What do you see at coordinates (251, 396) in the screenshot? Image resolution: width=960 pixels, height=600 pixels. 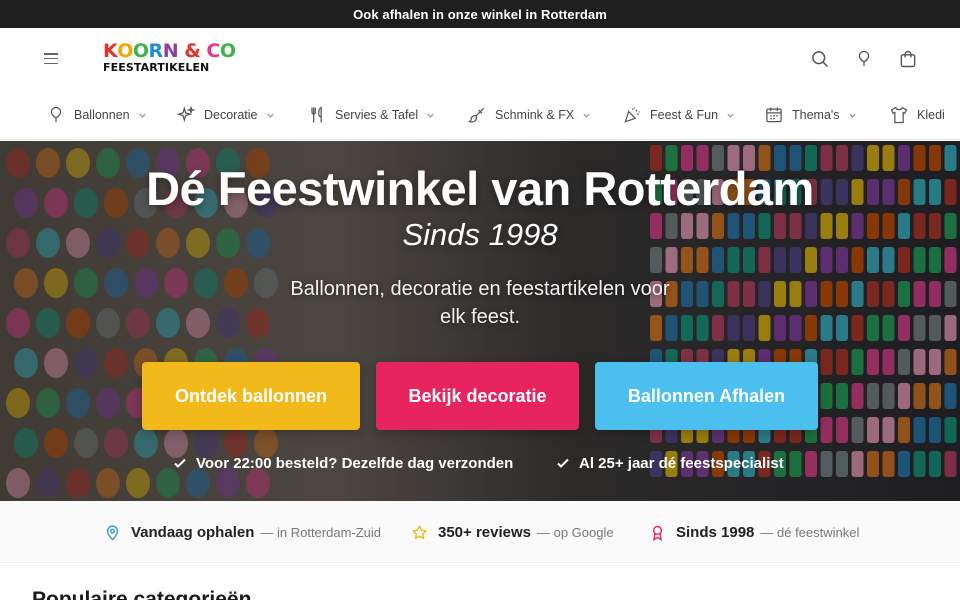 I see `discover-balloons-button: Ontdek ballonnen` at bounding box center [251, 396].